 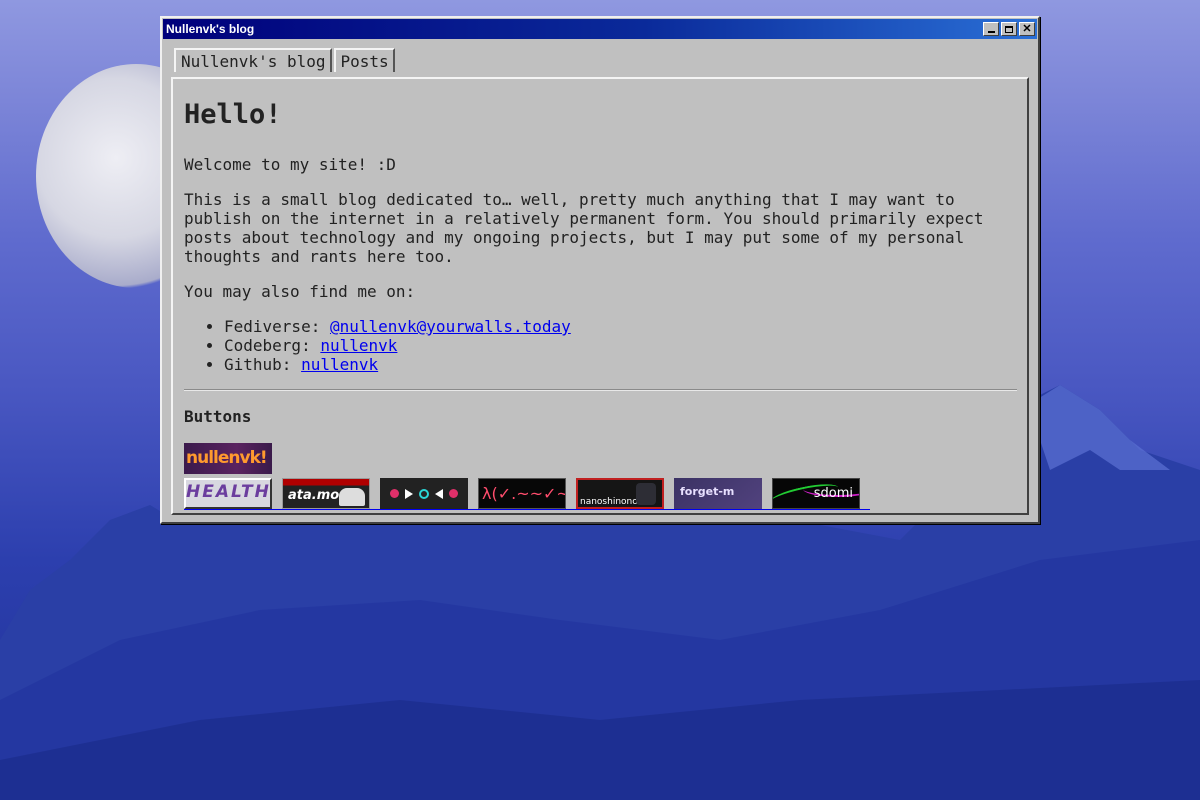 I want to click on ring-icon, so click(x=424, y=493).